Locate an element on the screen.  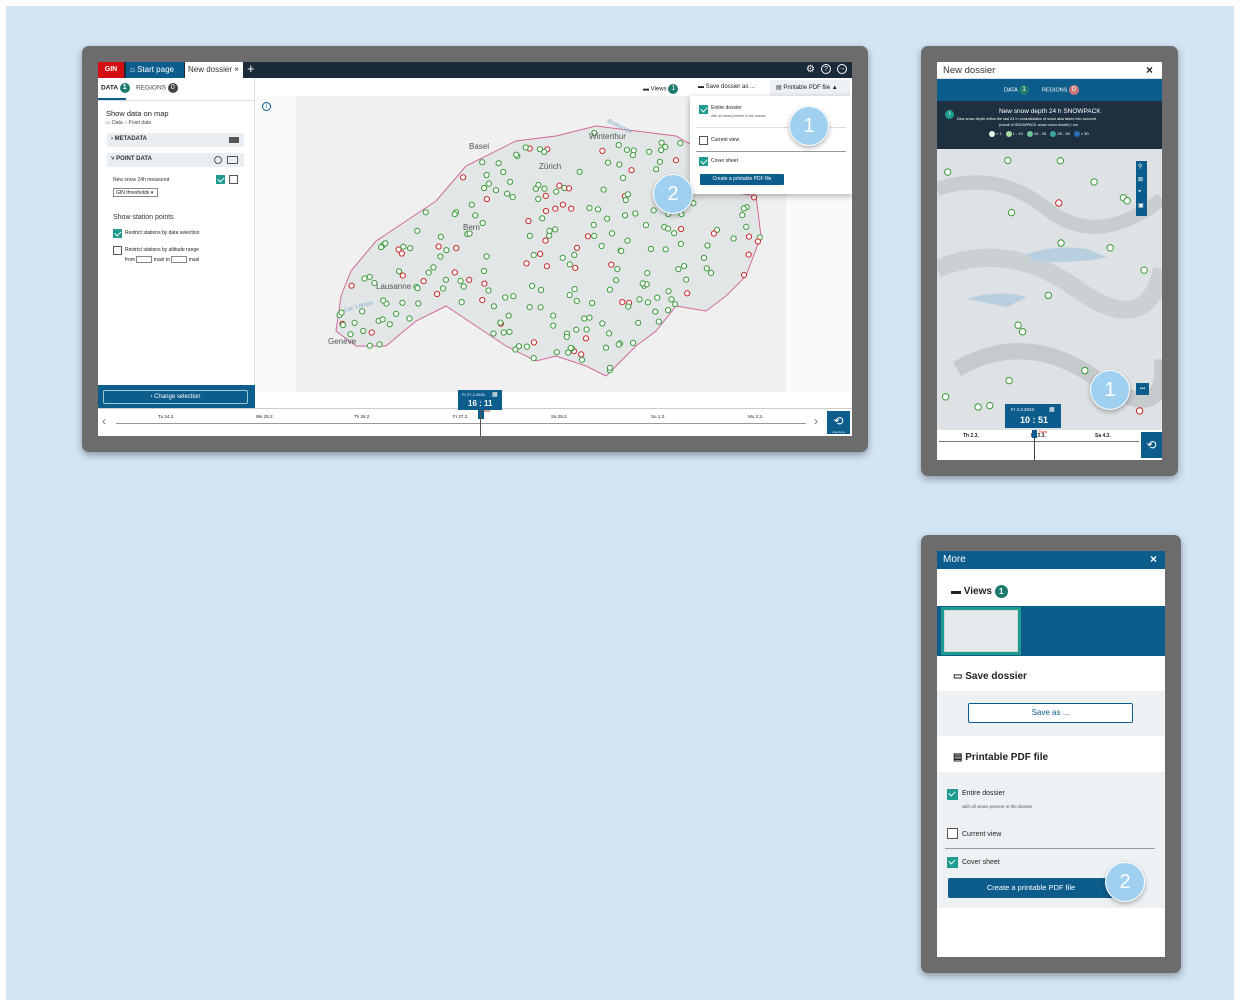
gear-icon: ⚙ is located at coordinates (810, 69).